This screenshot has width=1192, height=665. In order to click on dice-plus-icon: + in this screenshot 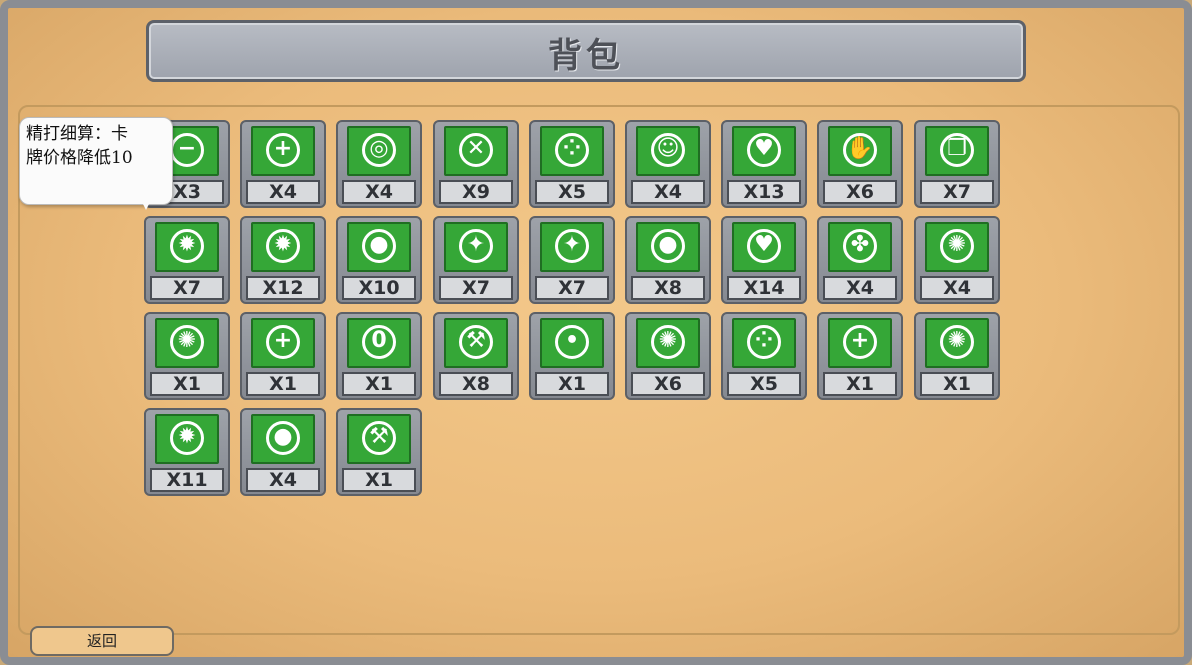, I will do `click(283, 151)`.